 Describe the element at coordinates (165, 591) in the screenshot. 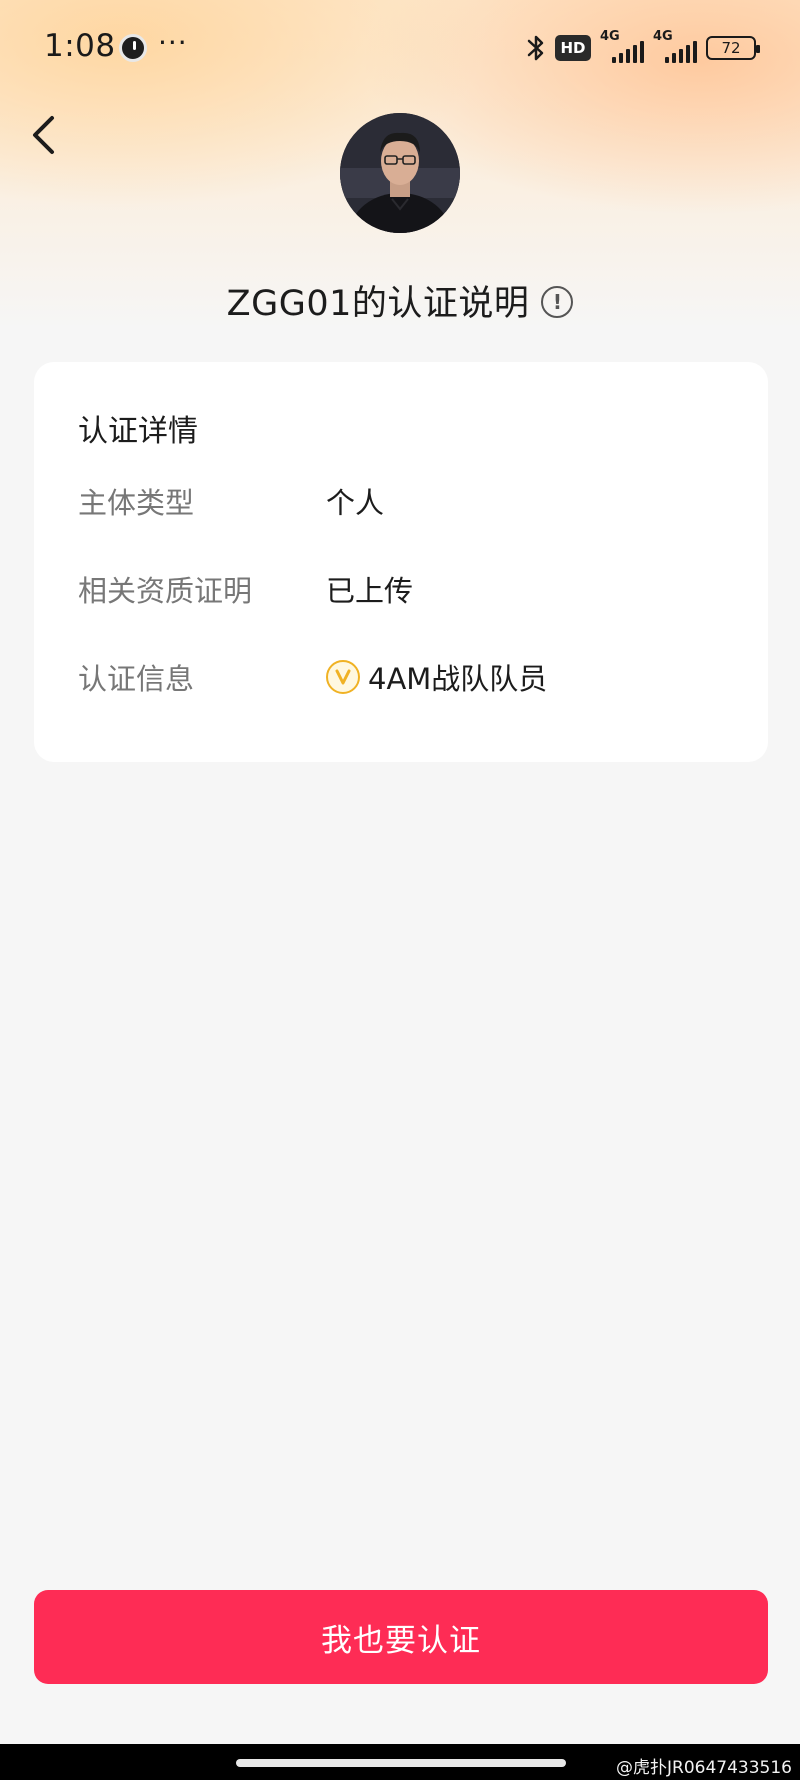

I see `row-label: 相关资质证明` at that location.